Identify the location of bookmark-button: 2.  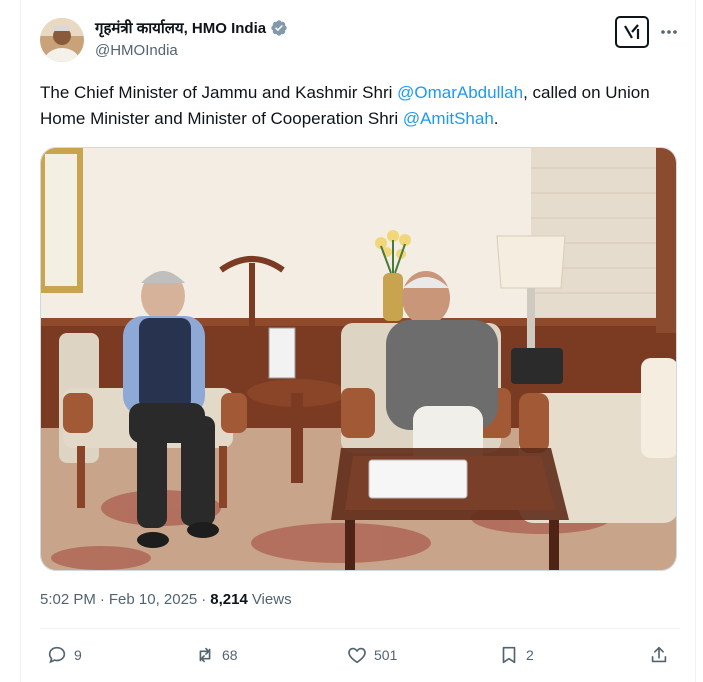
(516, 655).